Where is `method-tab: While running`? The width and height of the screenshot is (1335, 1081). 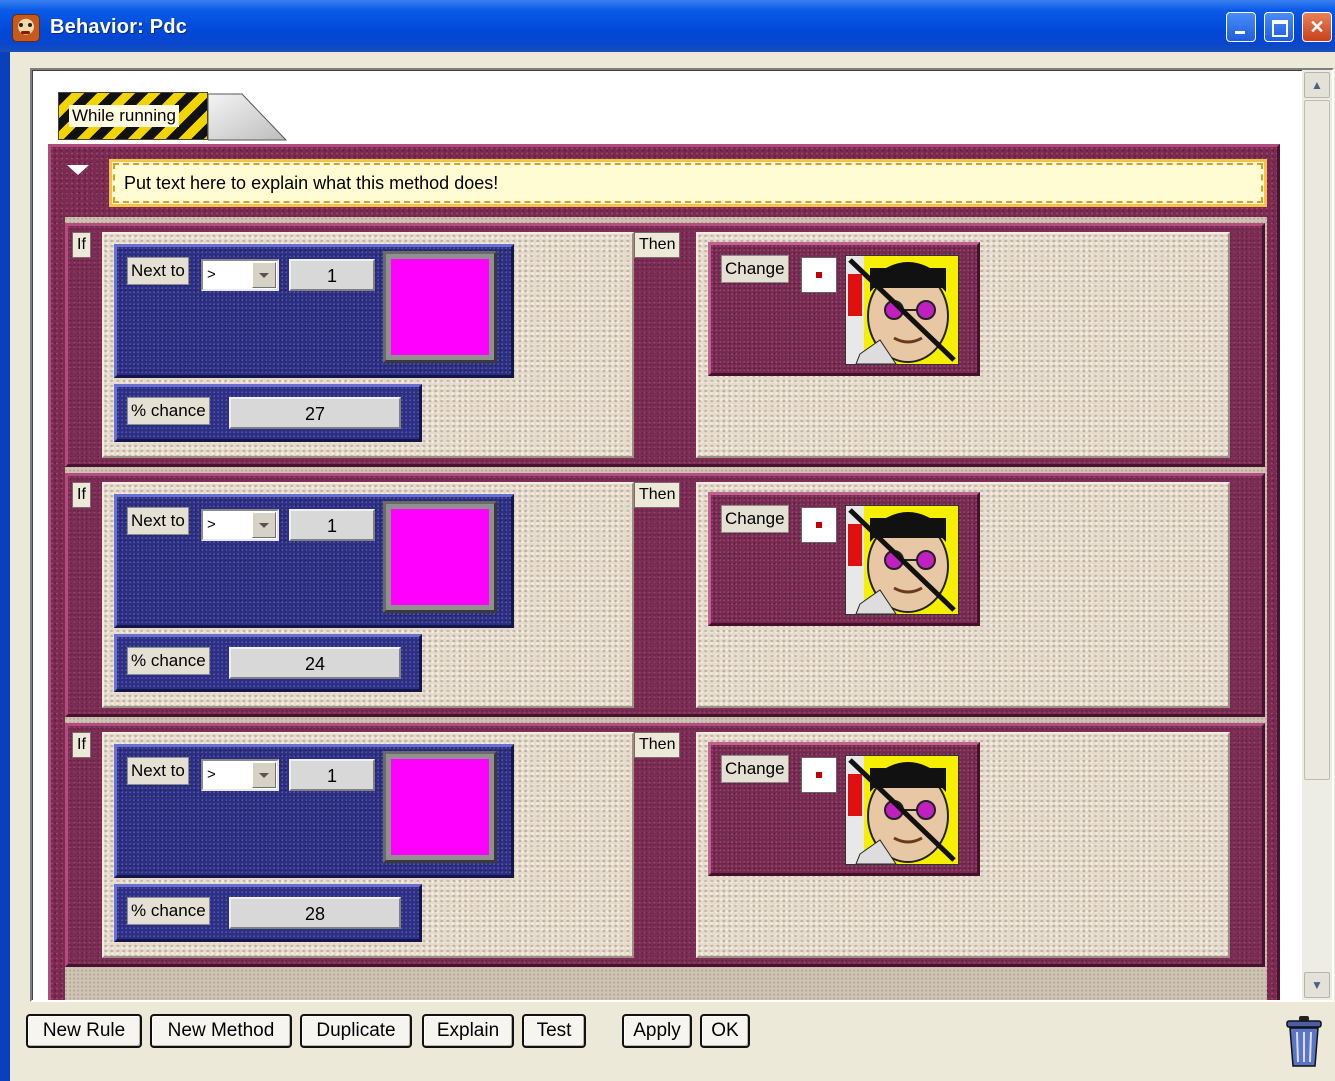 method-tab: While running is located at coordinates (133, 116).